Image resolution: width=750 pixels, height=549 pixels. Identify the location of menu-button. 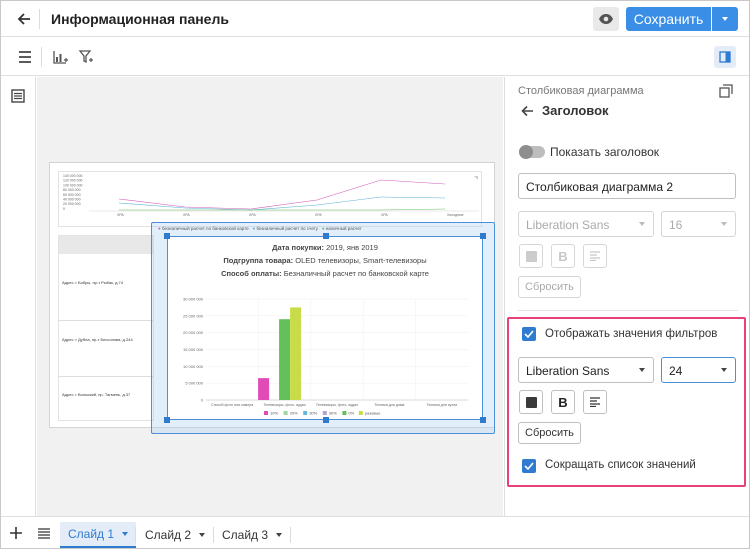
(25, 57).